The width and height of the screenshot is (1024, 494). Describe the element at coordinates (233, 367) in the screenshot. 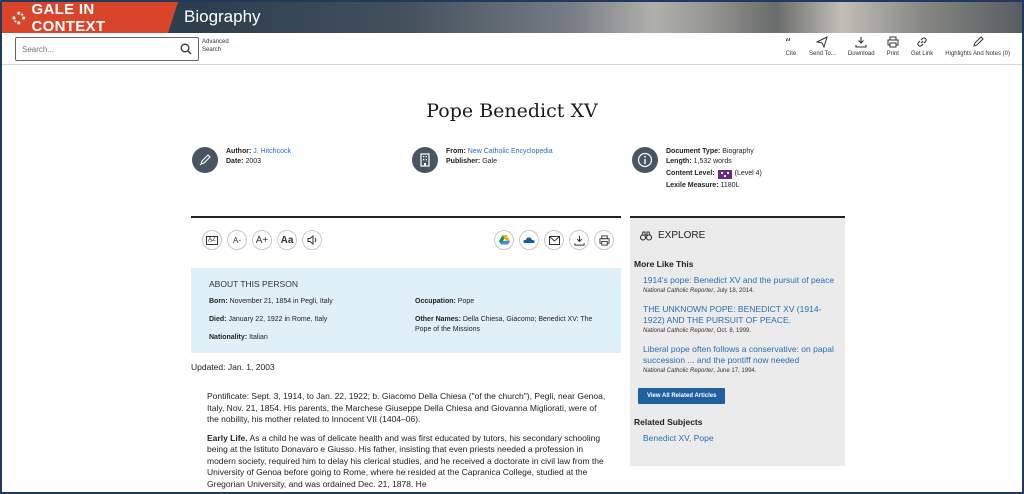

I see `updated-date: Updated: Jan. 1, 2003` at that location.